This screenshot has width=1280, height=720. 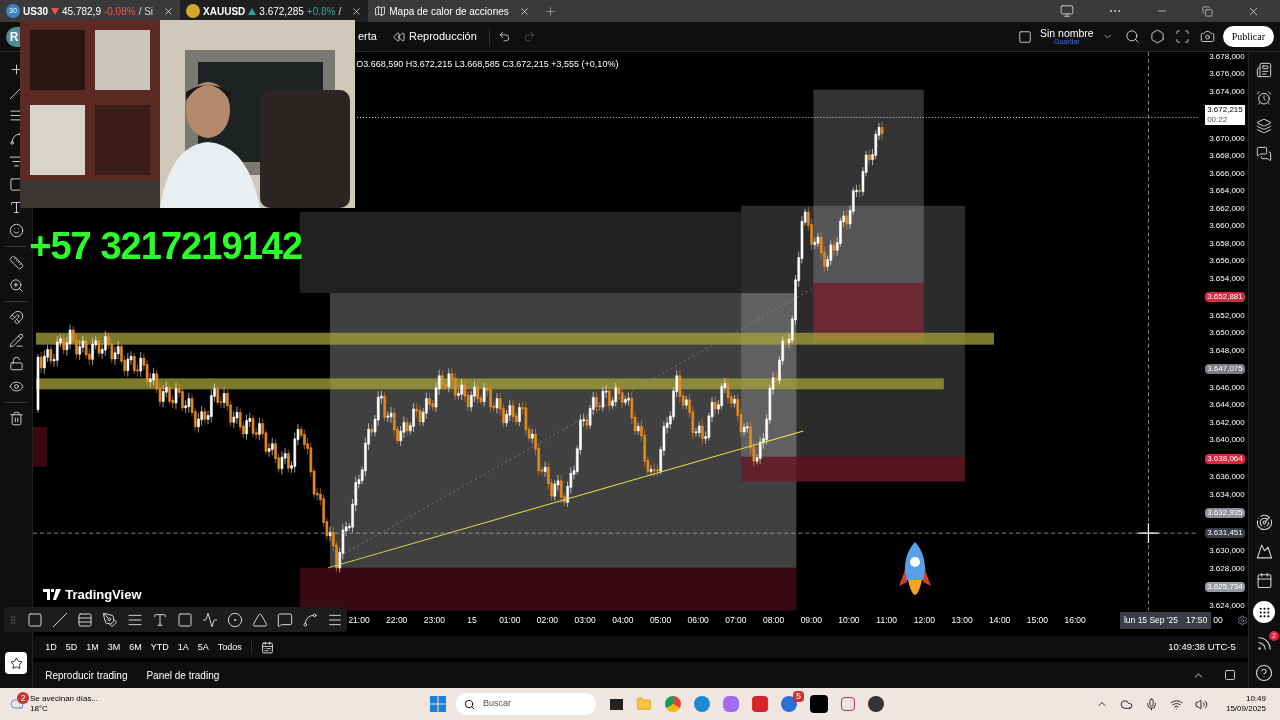 I want to click on microphone-icon, so click(x=1151, y=704).